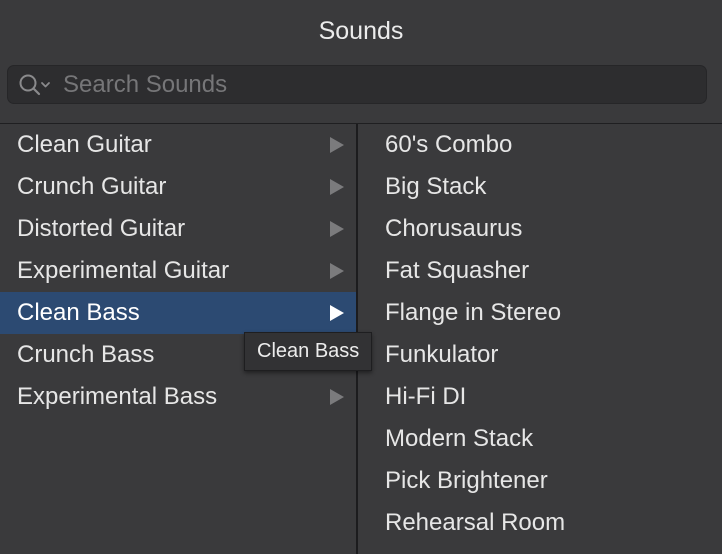  I want to click on category-item-experimental-bass: Experimental Bass, so click(178, 397).